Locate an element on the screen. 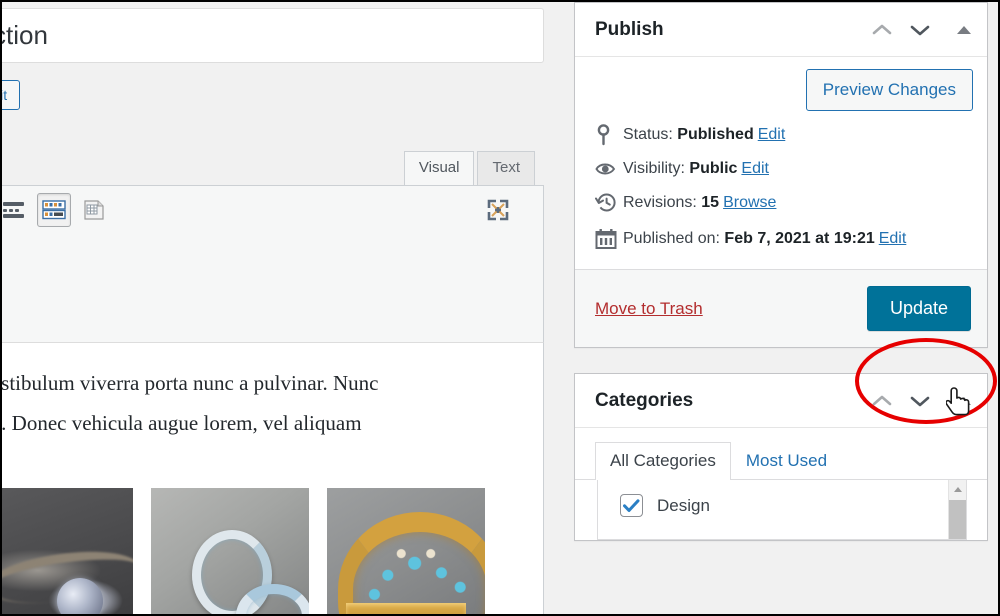 The width and height of the screenshot is (1000, 616). edit-permalink-button: Edit is located at coordinates (11, 95).